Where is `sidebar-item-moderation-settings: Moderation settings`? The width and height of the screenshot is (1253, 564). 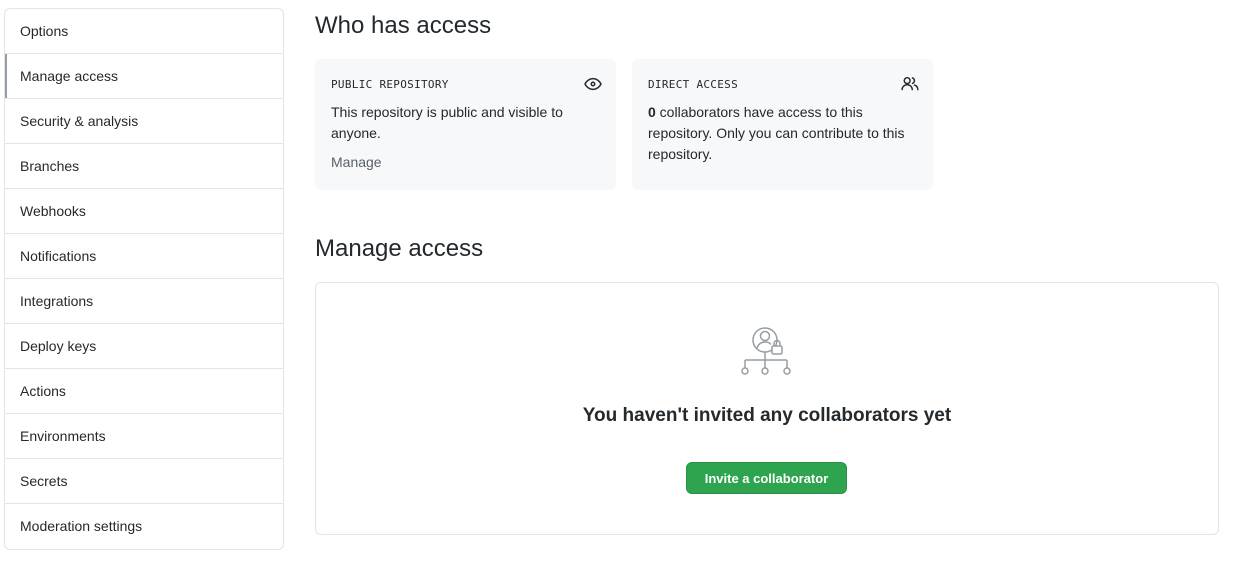
sidebar-item-moderation-settings: Moderation settings is located at coordinates (144, 526).